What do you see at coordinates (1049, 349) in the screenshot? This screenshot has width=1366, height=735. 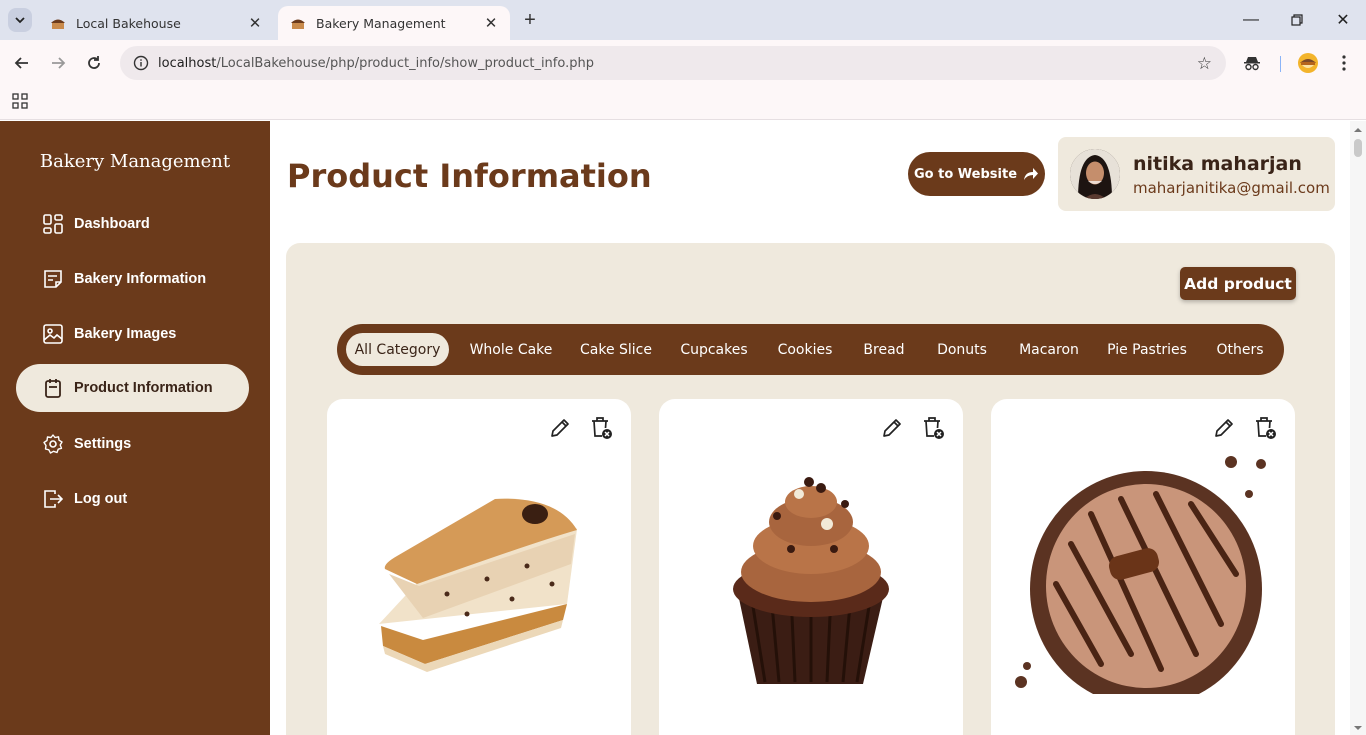 I see `category-macaron: Macaron` at bounding box center [1049, 349].